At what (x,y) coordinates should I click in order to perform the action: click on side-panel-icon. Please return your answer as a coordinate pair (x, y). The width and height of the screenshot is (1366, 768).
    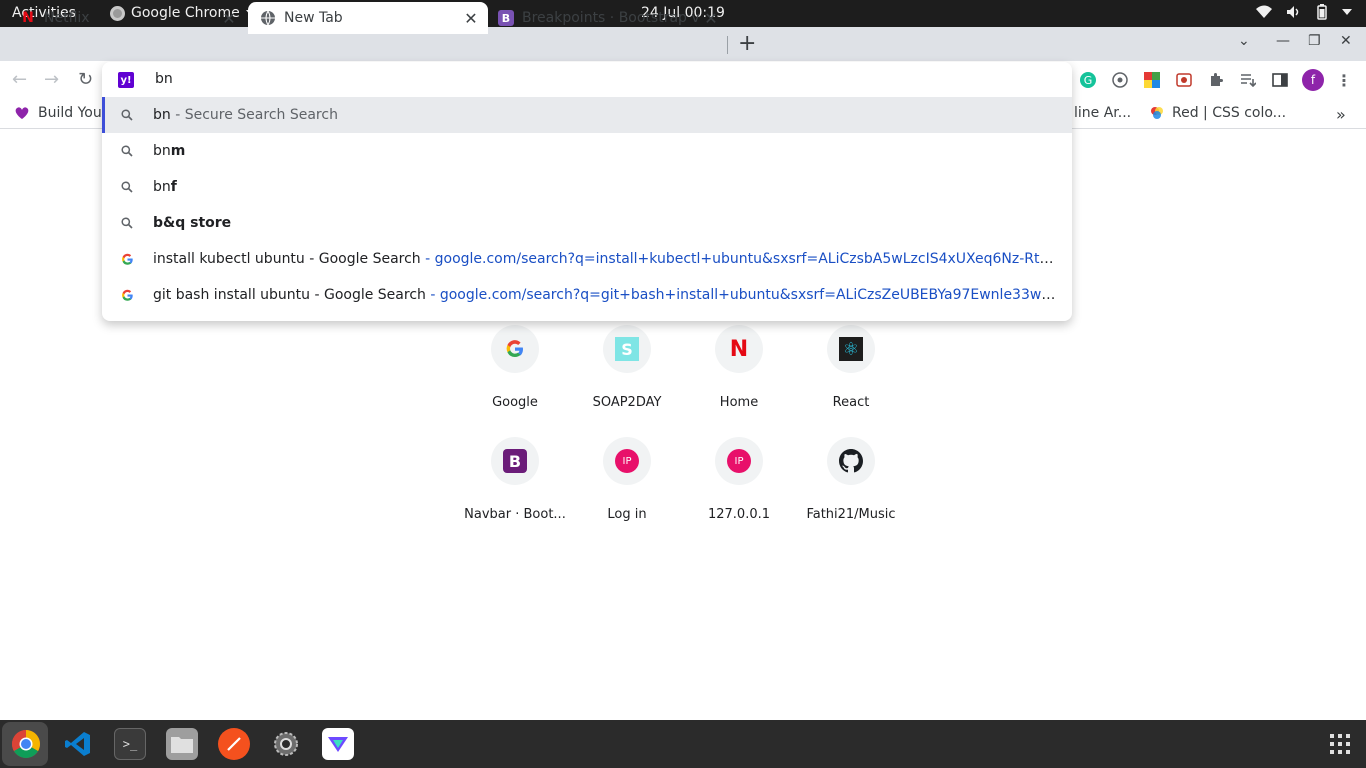
    Looking at the image, I should click on (1280, 80).